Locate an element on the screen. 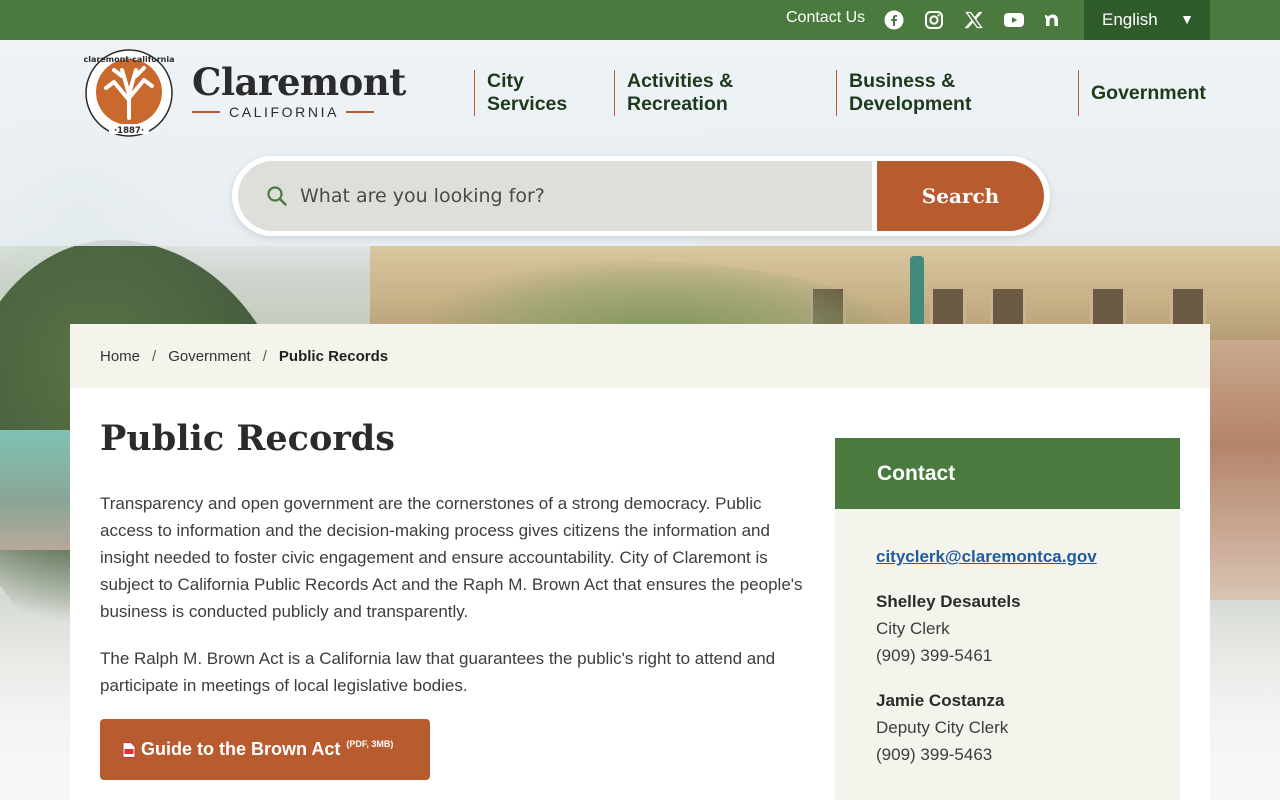 This screenshot has height=800, width=1280. svg-text: claremont·california is located at coordinates (129, 59).